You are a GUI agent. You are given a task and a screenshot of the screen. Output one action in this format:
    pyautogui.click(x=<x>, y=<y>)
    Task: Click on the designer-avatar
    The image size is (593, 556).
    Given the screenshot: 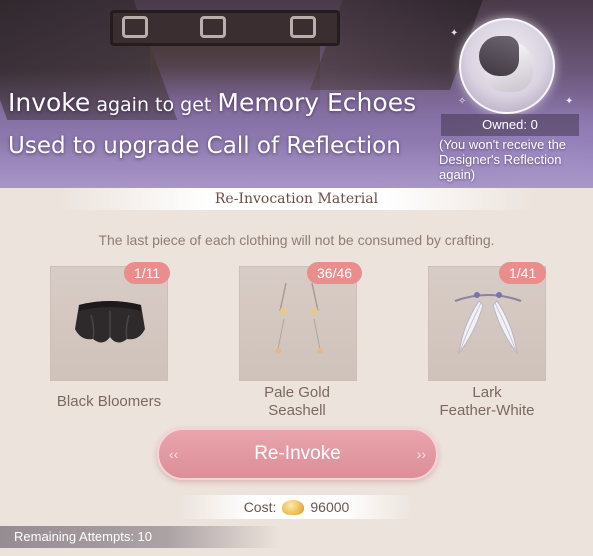 What is the action you would take?
    pyautogui.click(x=507, y=66)
    